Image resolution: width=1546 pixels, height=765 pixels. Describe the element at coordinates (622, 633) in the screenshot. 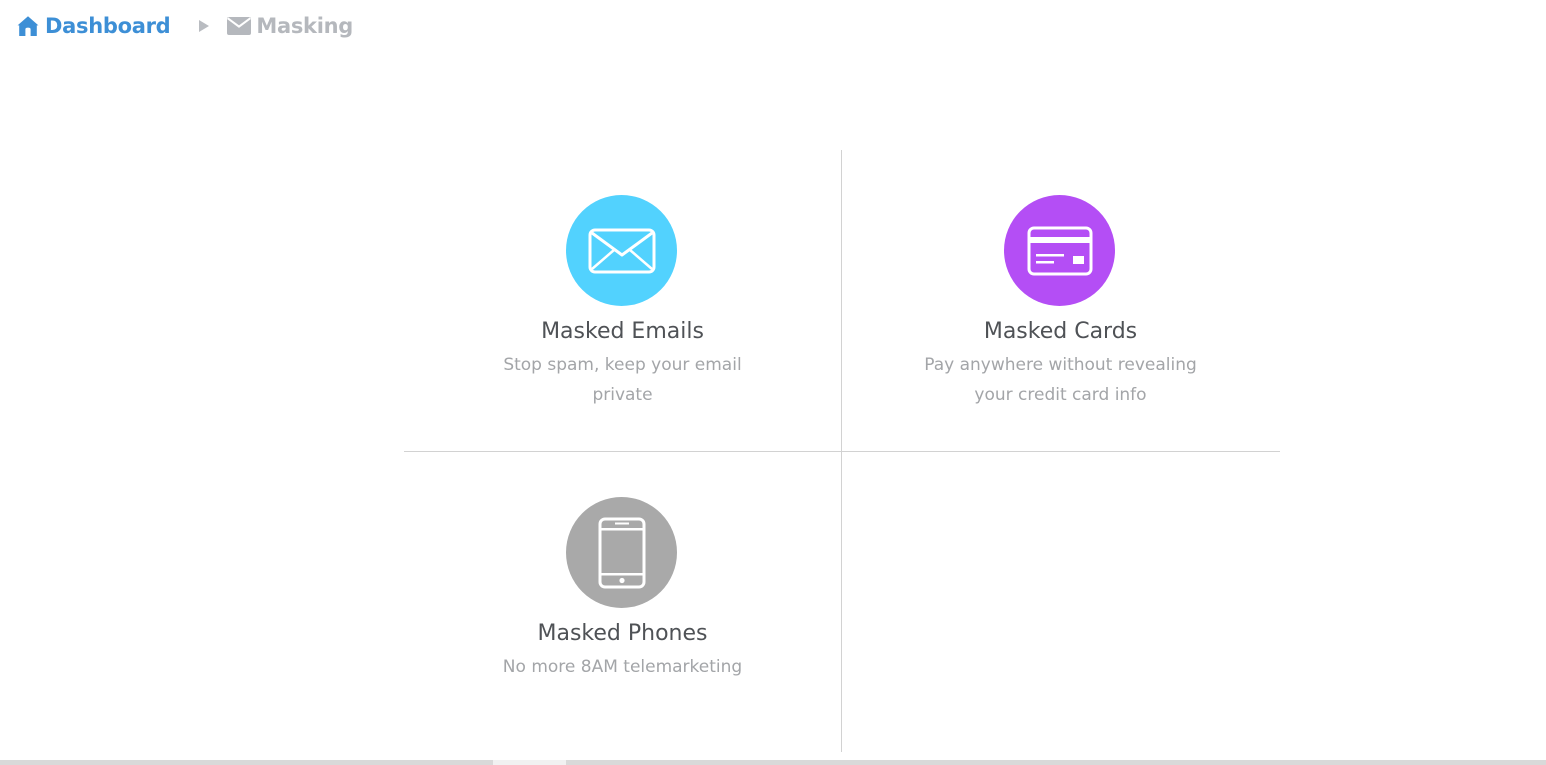

I see `masked-phones-title: Masked Phones` at that location.